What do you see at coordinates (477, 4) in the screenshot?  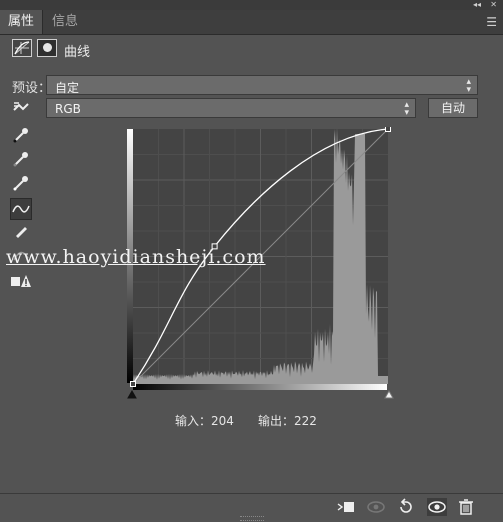 I see `collapse-panels-icon: ◂◂` at bounding box center [477, 4].